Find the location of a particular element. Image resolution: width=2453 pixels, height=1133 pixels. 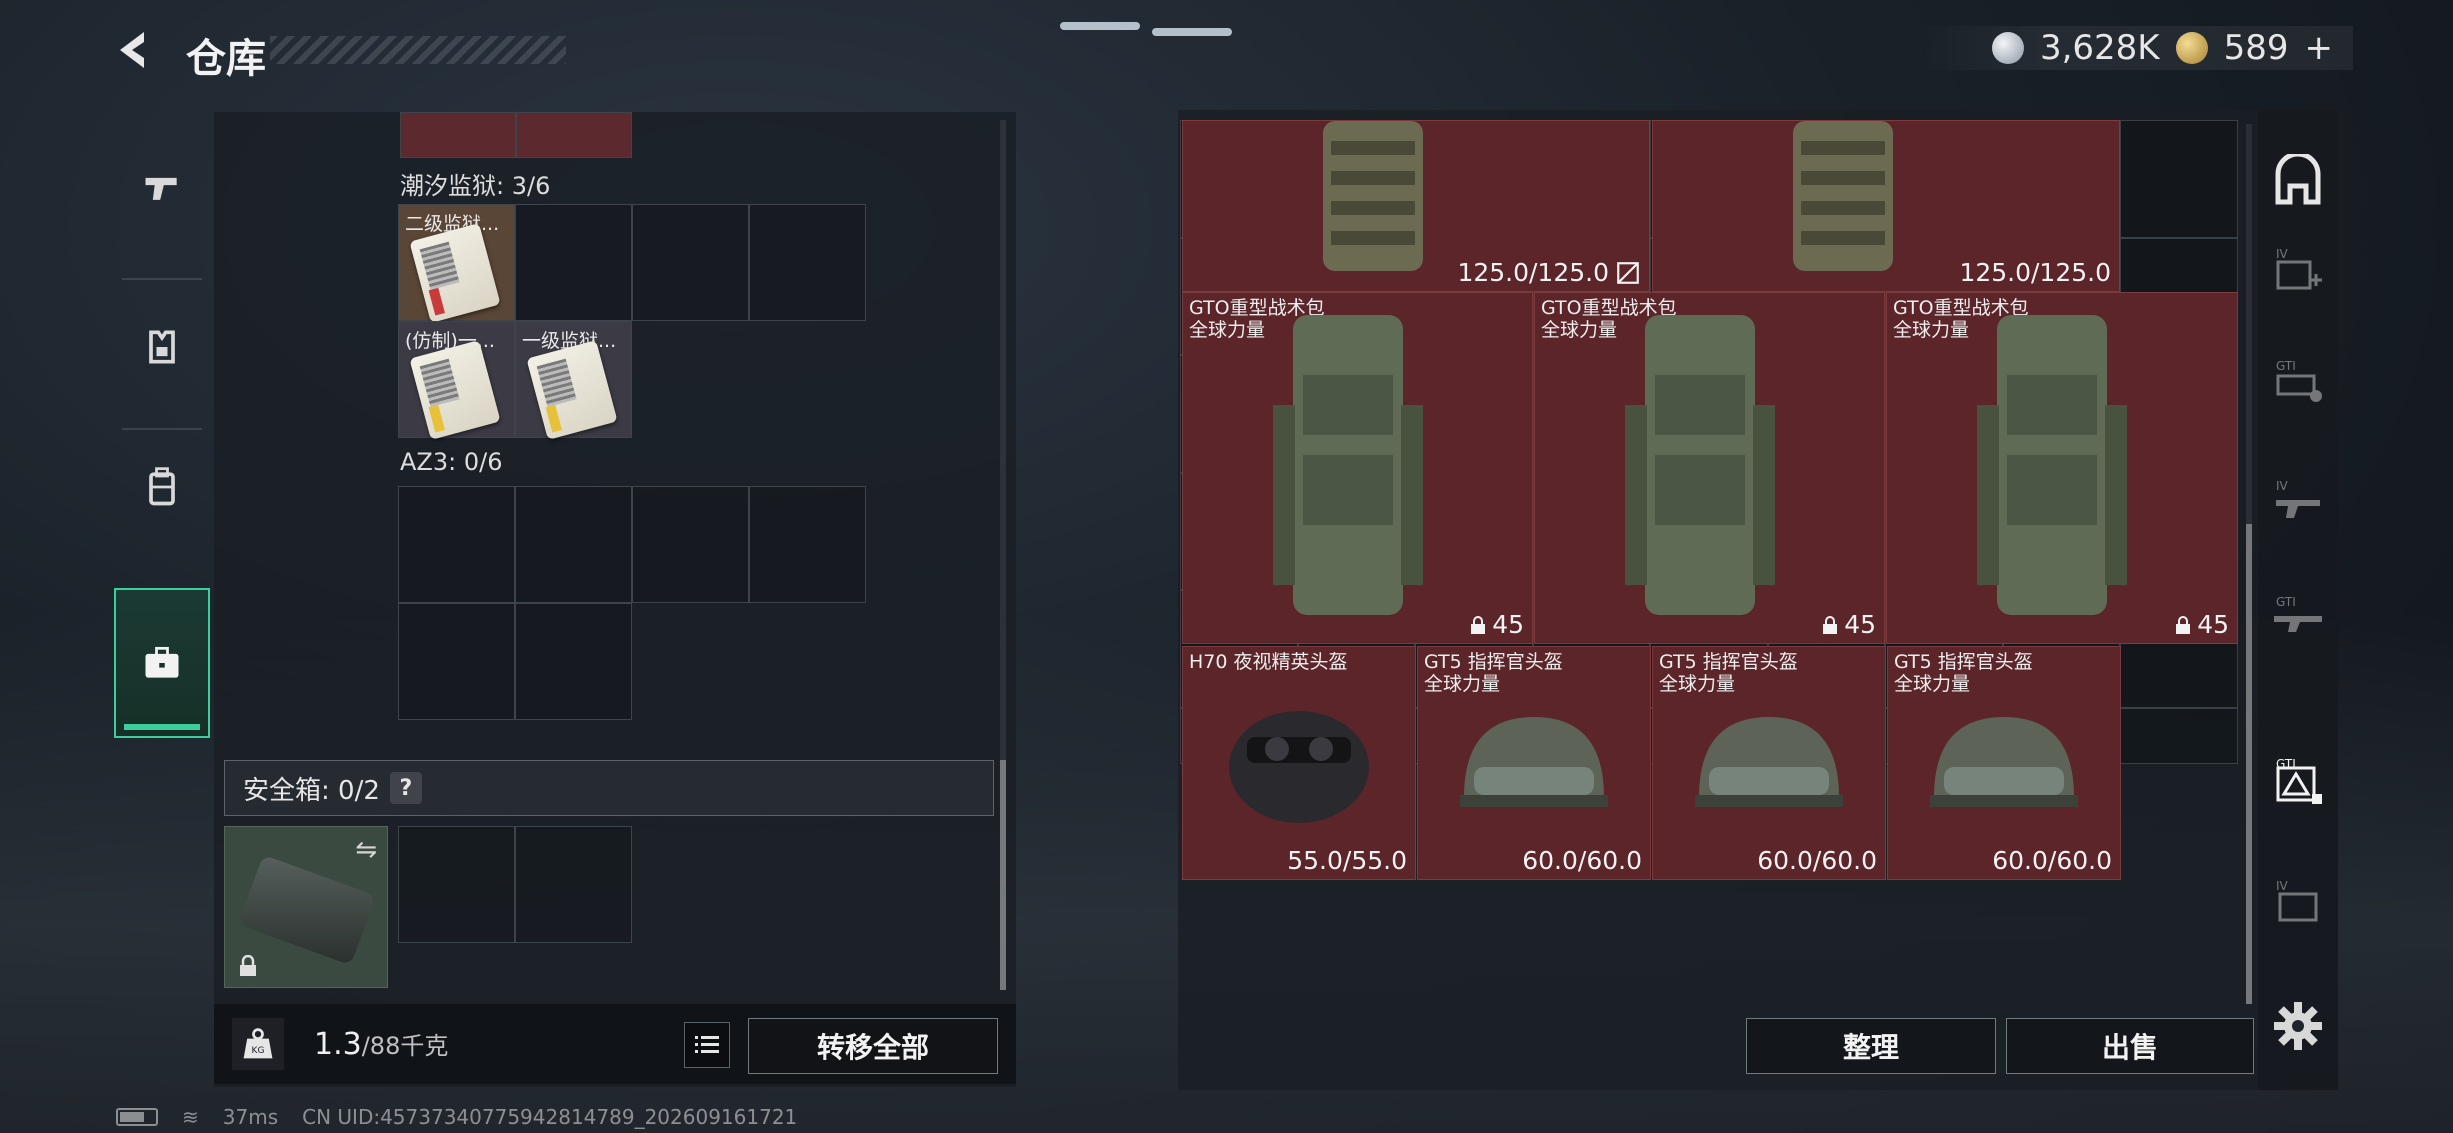

swap-icon: ⇋ is located at coordinates (366, 850).